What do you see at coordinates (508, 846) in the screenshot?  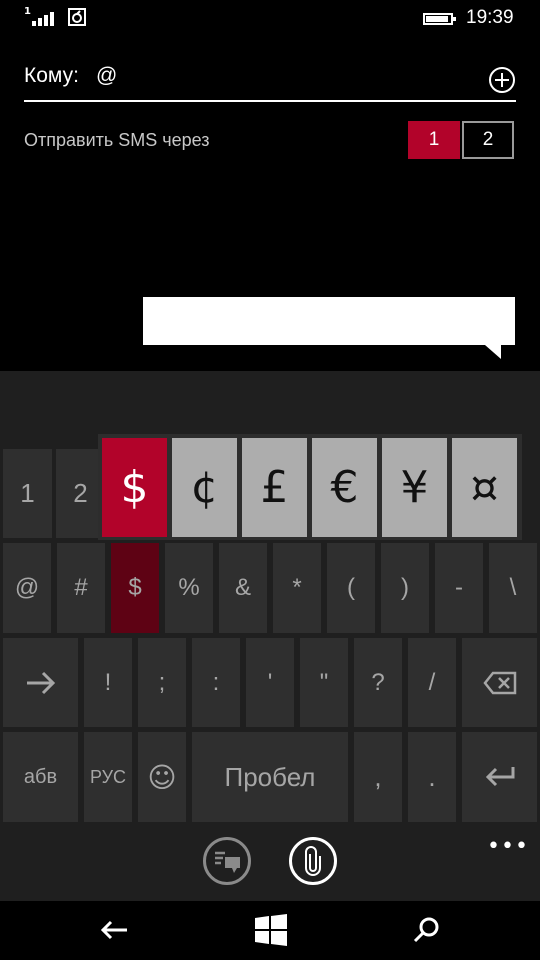 I see `more-button: •••` at bounding box center [508, 846].